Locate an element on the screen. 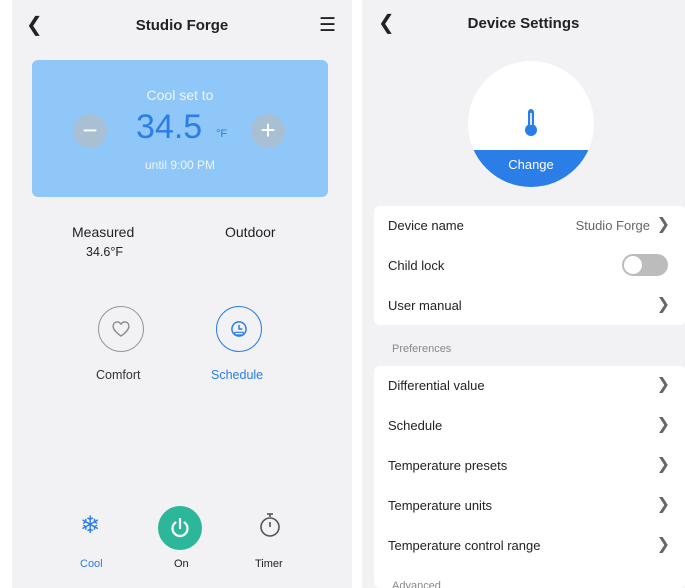  cool-mode-label: Cool is located at coordinates (91, 564).